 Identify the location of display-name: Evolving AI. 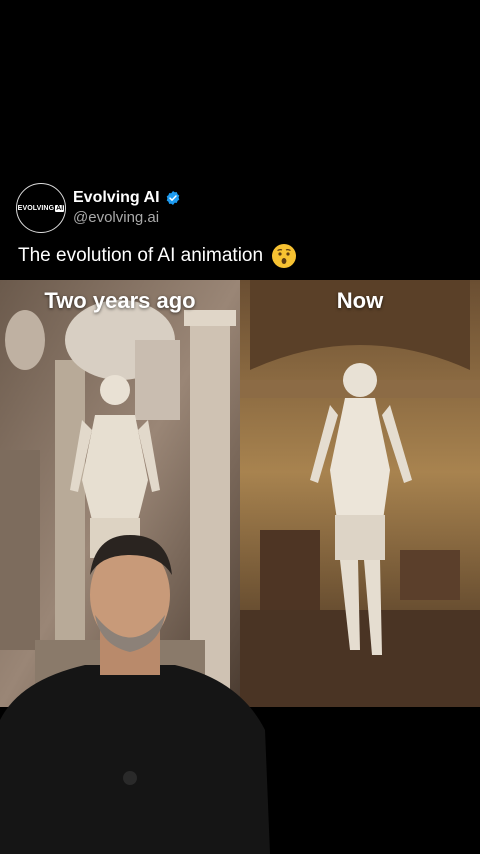
(116, 198).